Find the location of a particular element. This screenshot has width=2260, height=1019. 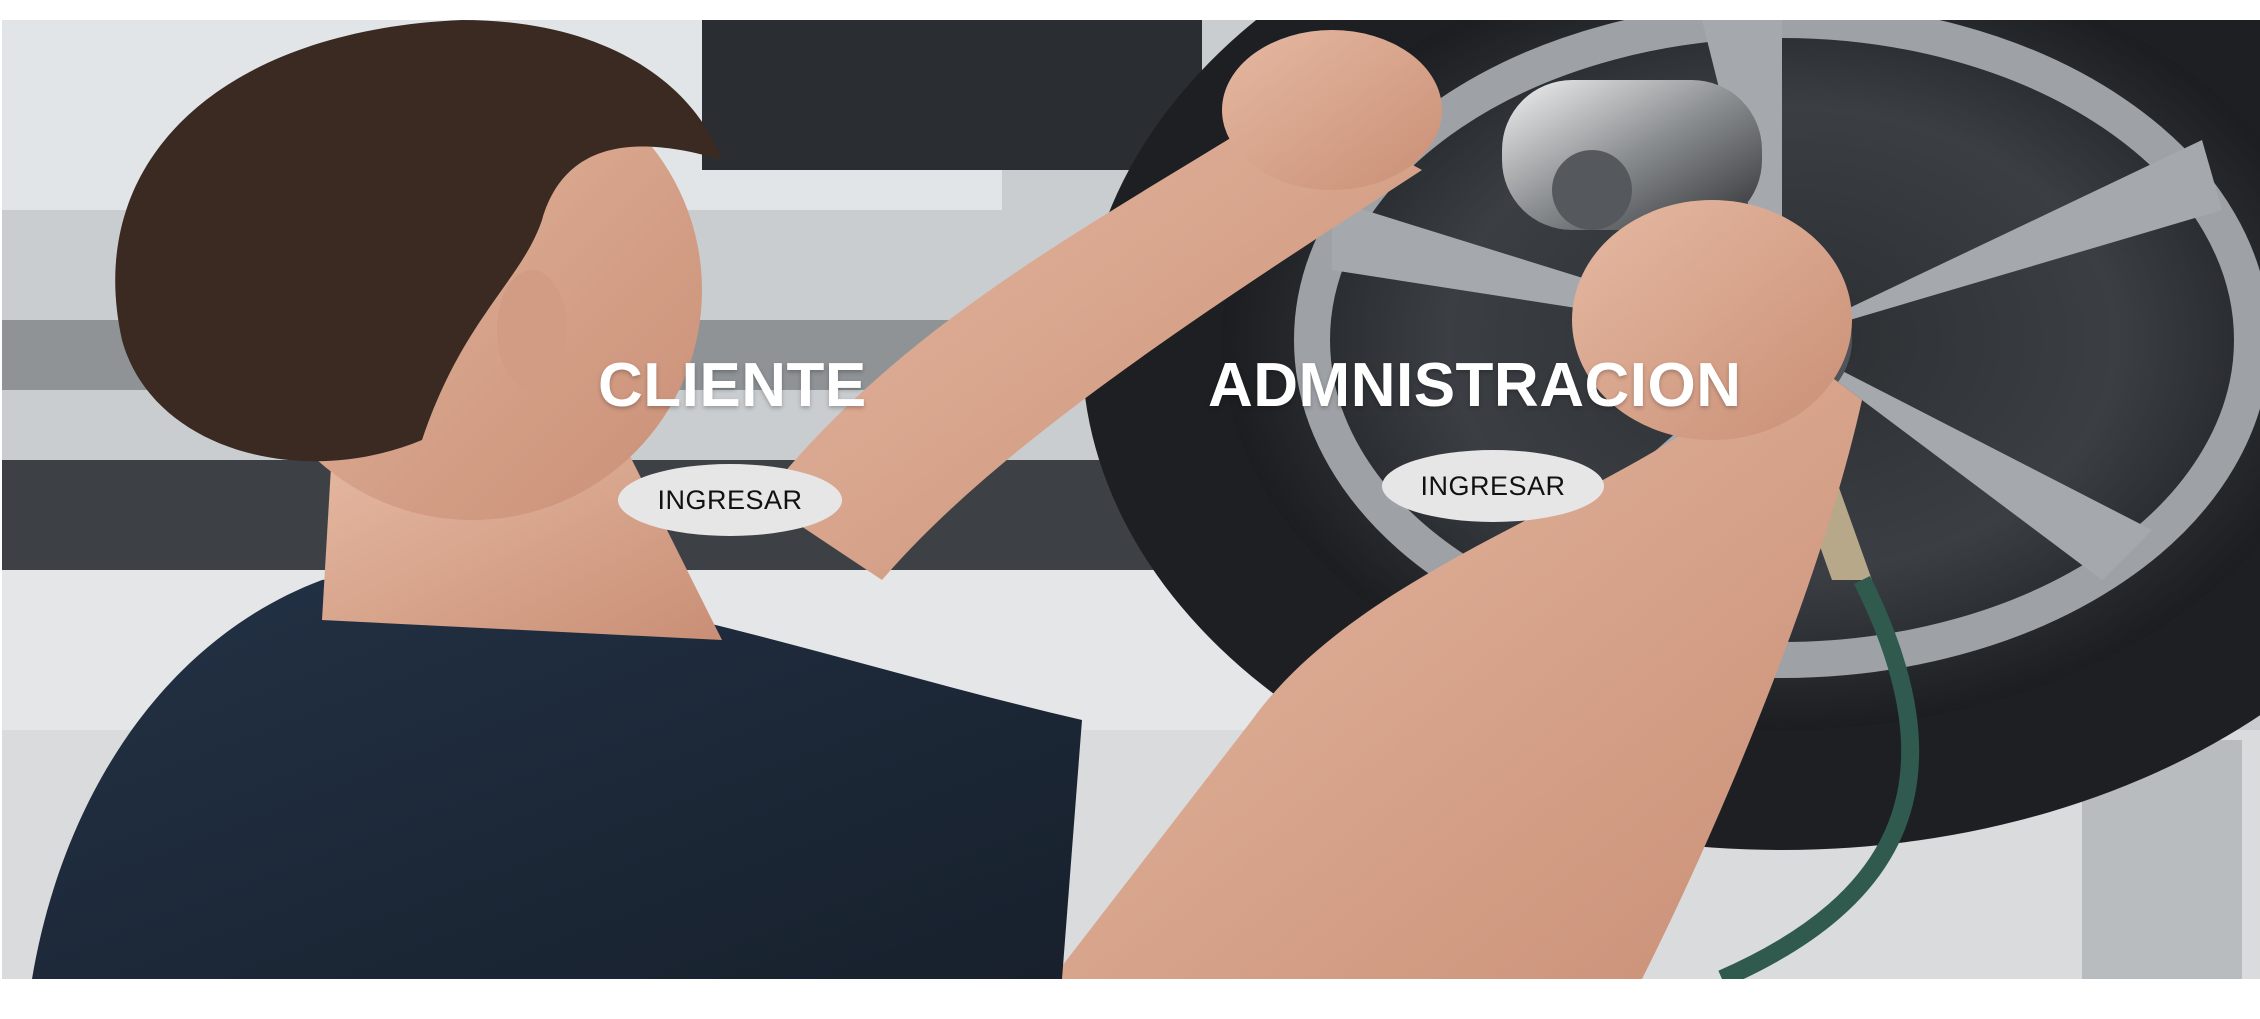

cliente-heading: CLIENTE is located at coordinates (732, 385).